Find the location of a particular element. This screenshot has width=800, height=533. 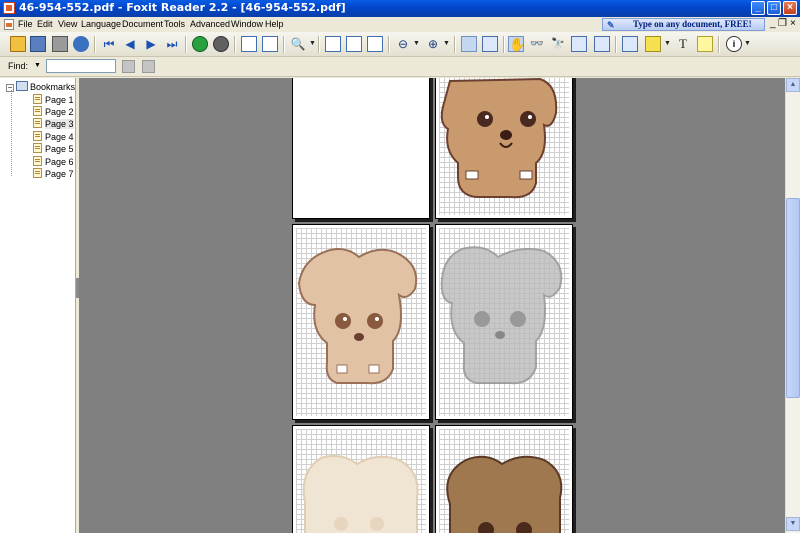

typewriter-icon is located at coordinates (630, 44).